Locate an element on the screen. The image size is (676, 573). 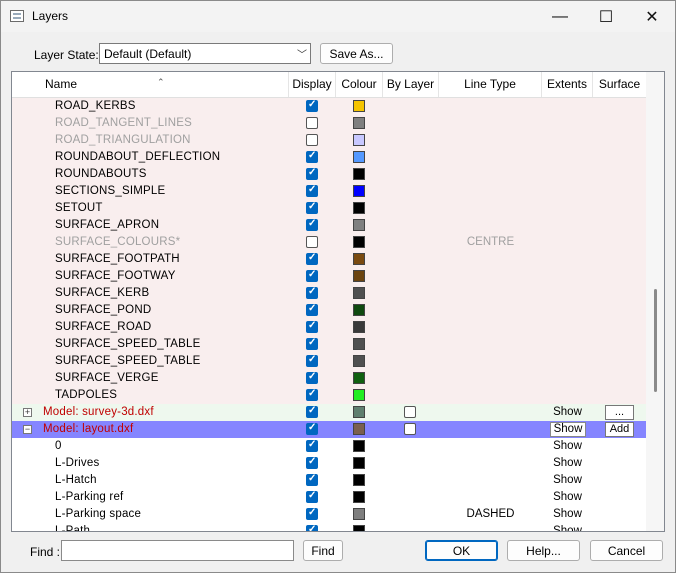
column-header-name: ⌃ Name is located at coordinates (150, 84).